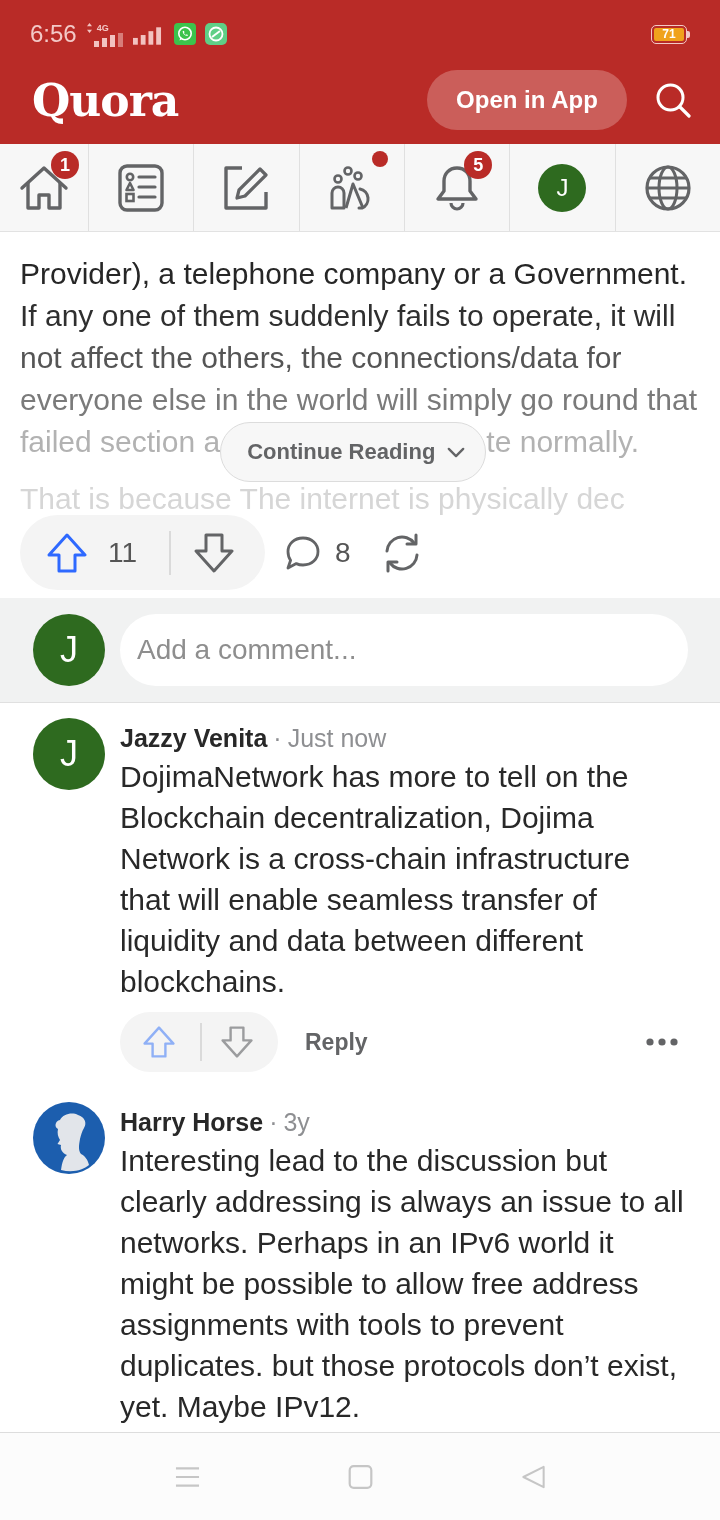  I want to click on upvote-button: 11, so click(92, 552).